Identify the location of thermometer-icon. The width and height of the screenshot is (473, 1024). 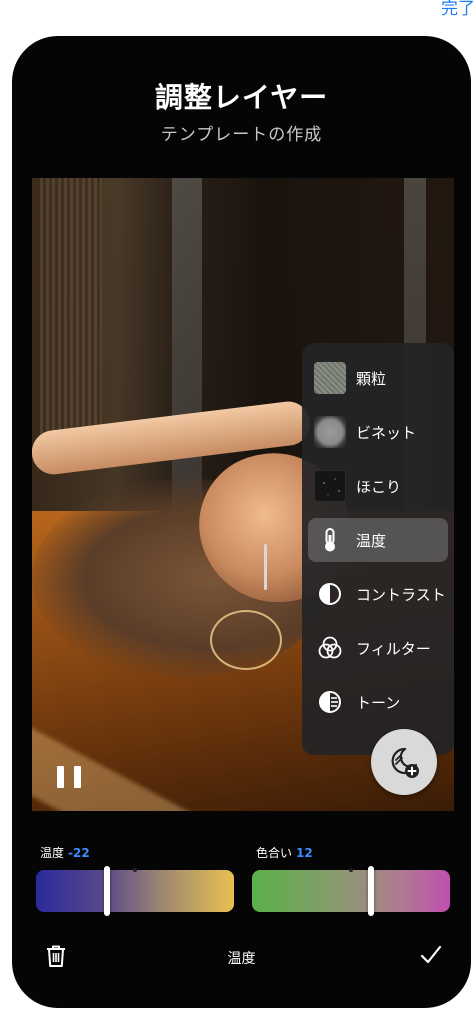
(330, 540).